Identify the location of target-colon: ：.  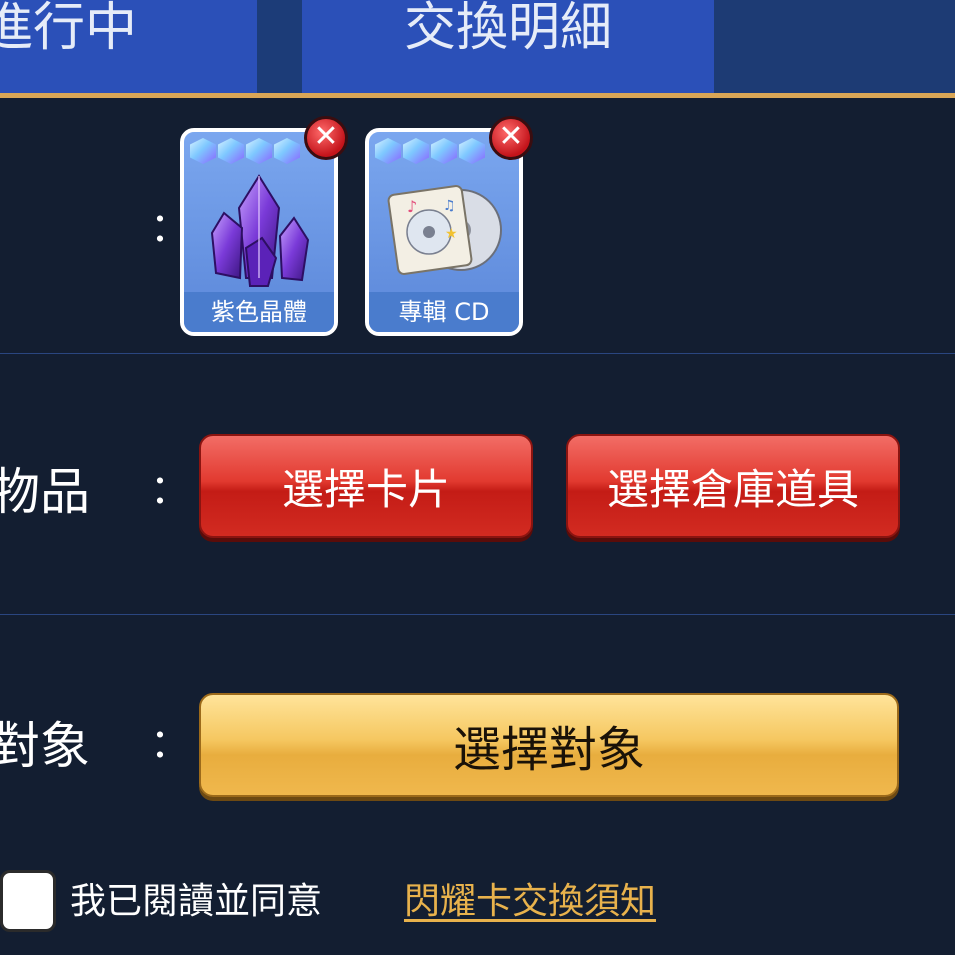
(170, 744).